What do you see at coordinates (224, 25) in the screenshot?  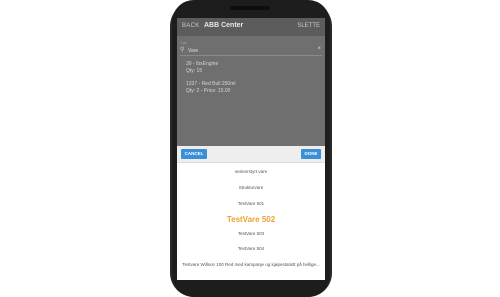 I see `page-title: ABB Center` at bounding box center [224, 25].